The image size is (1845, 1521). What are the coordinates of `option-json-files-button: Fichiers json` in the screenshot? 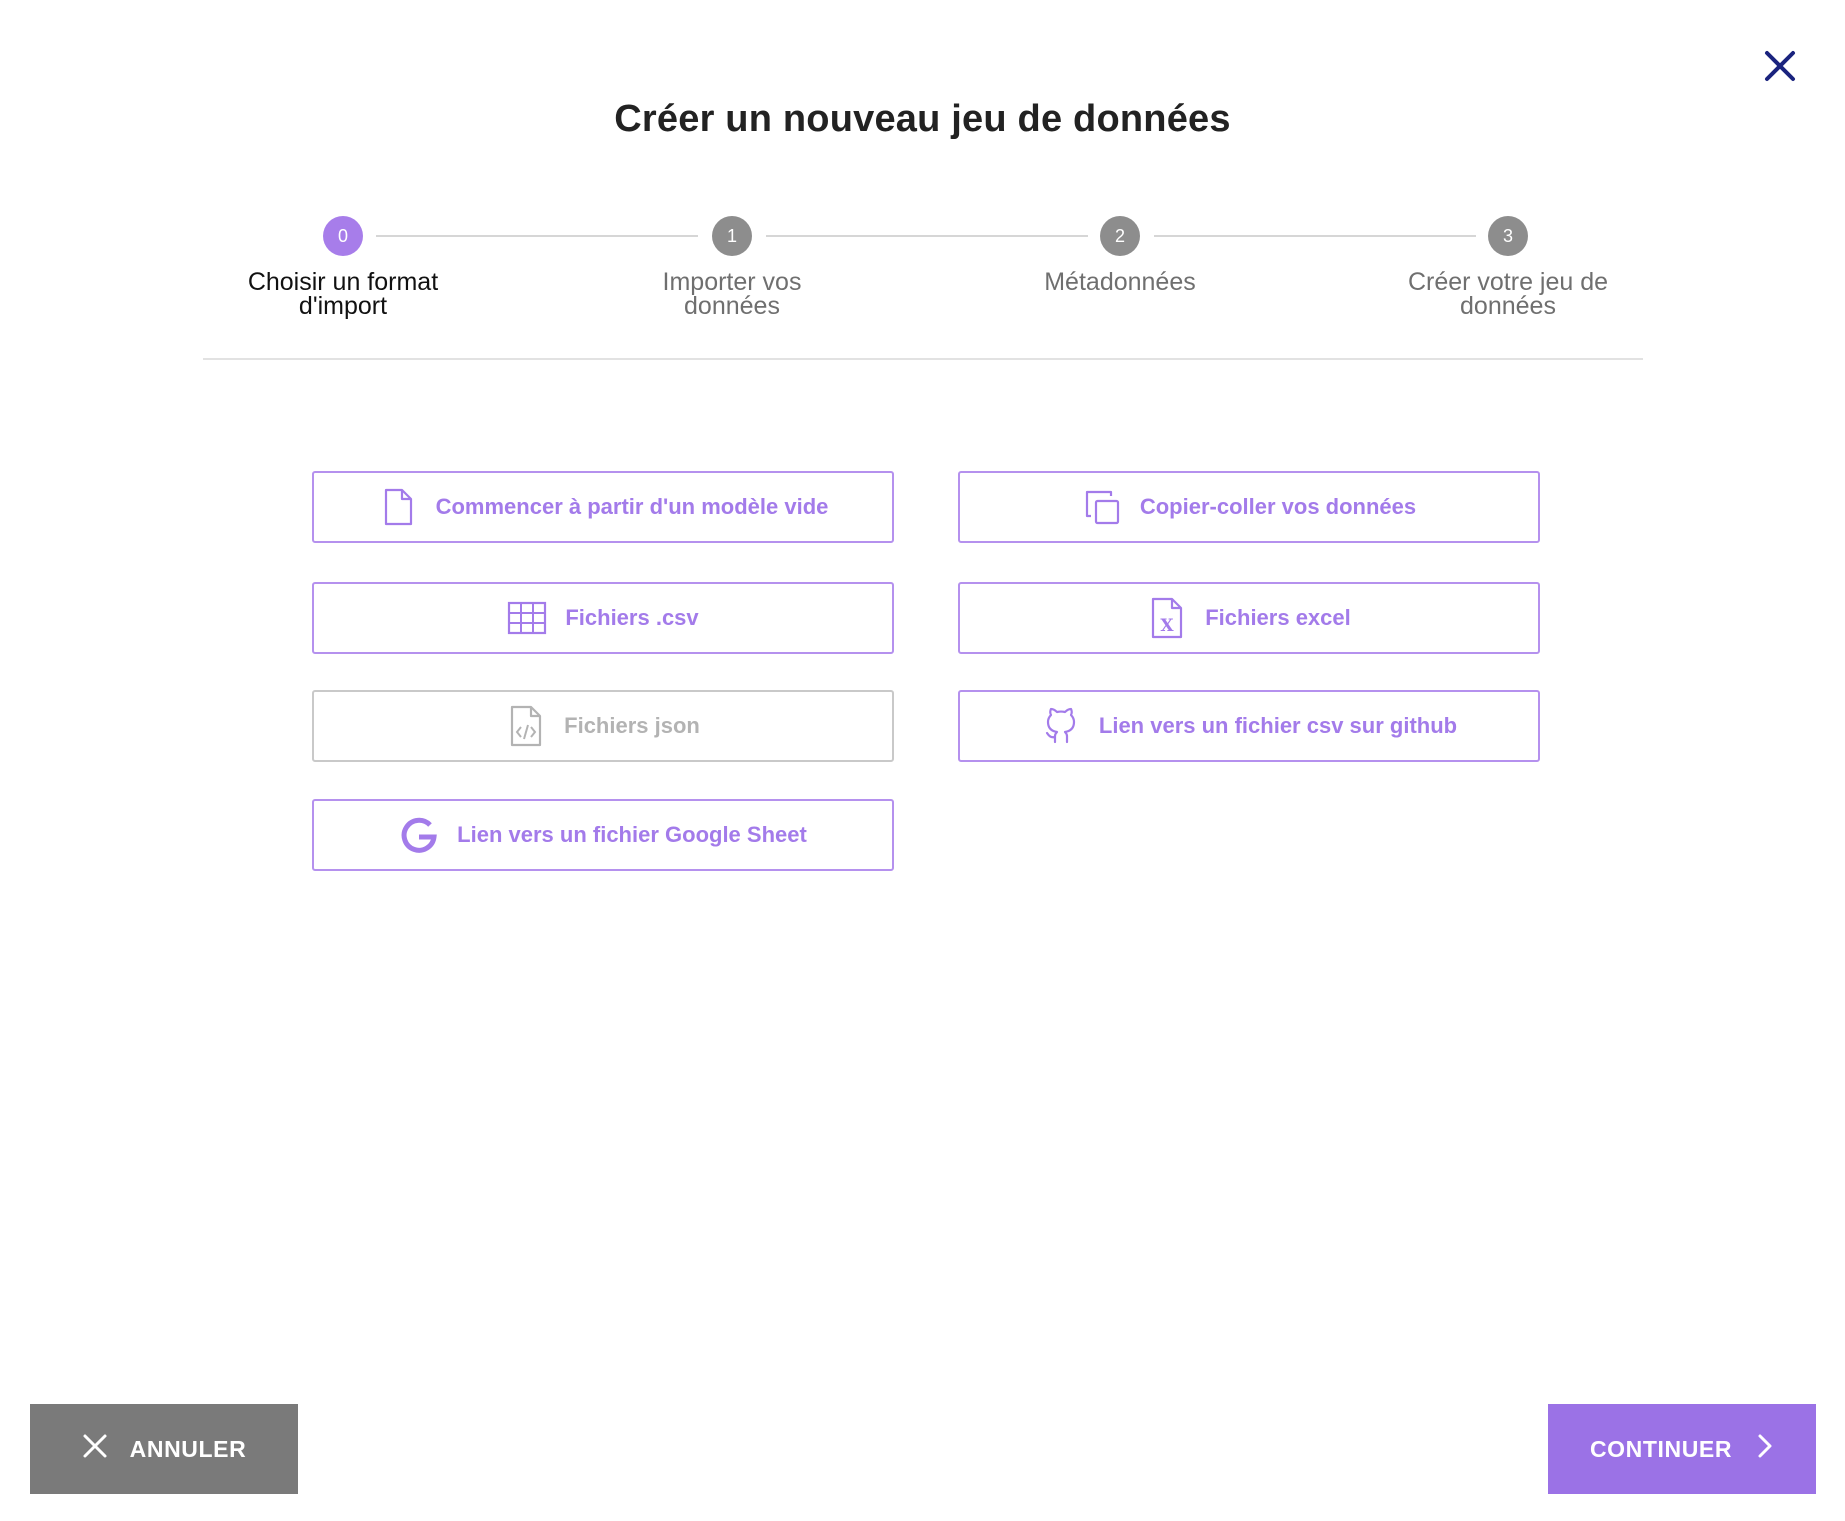 It's located at (603, 726).